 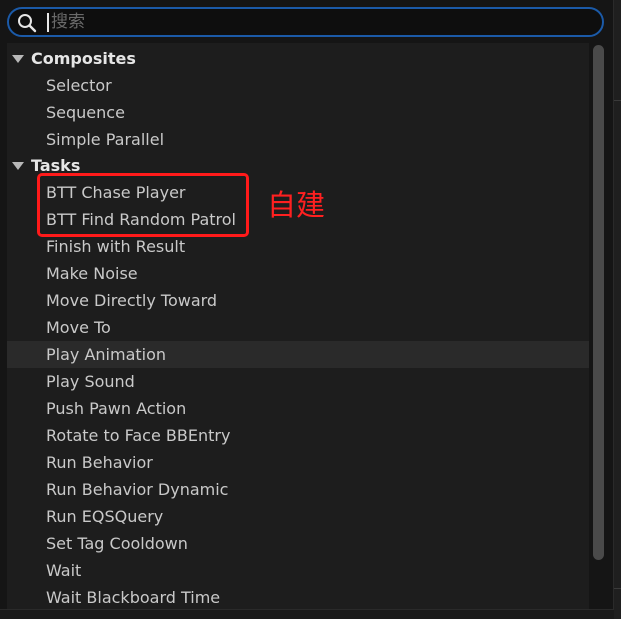 What do you see at coordinates (27, 23) in the screenshot?
I see `search-icon` at bounding box center [27, 23].